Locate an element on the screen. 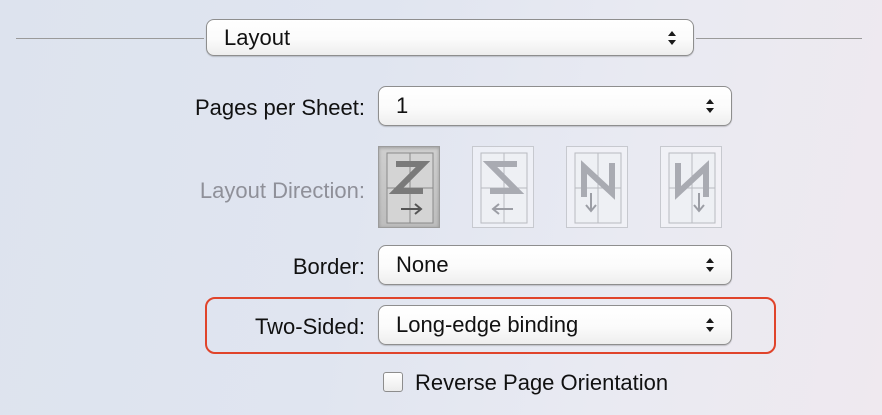 This screenshot has height=415, width=882. layout-direction-z-button is located at coordinates (409, 187).